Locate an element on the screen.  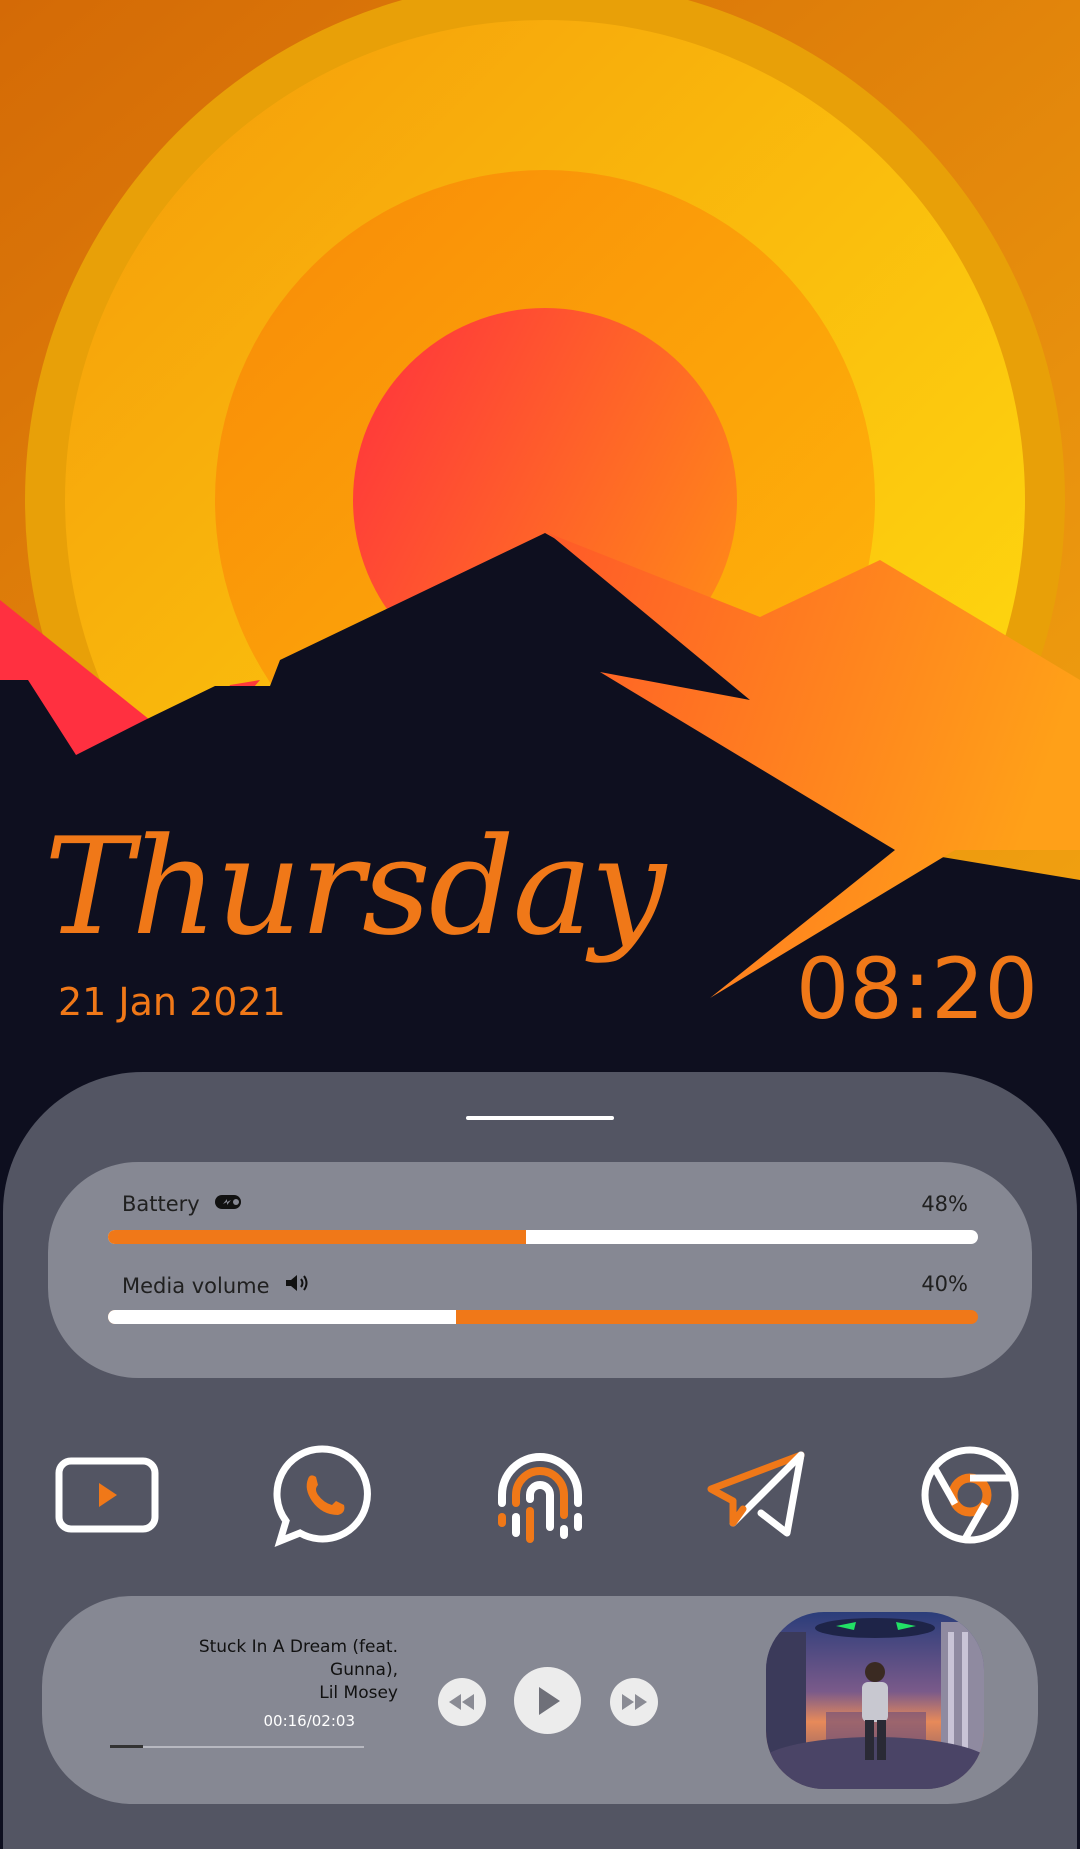
fingerprint-icon is located at coordinates (540, 1495).